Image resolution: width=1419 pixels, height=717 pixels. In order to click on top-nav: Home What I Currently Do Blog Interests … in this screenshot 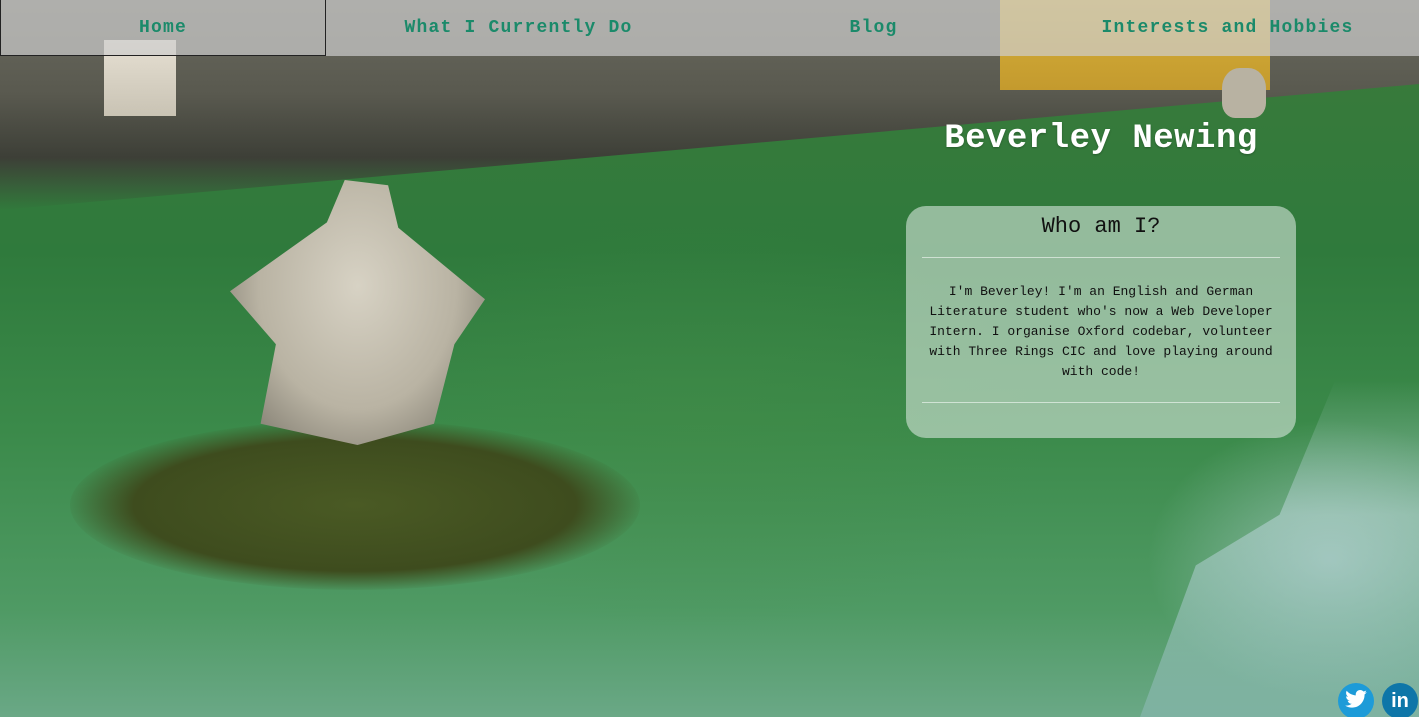, I will do `click(709, 28)`.